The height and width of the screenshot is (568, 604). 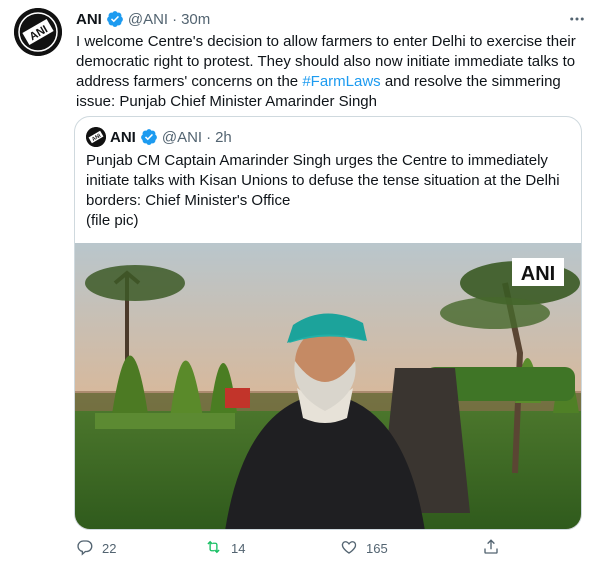 What do you see at coordinates (148, 19) in the screenshot?
I see `author-handle: @ANI` at bounding box center [148, 19].